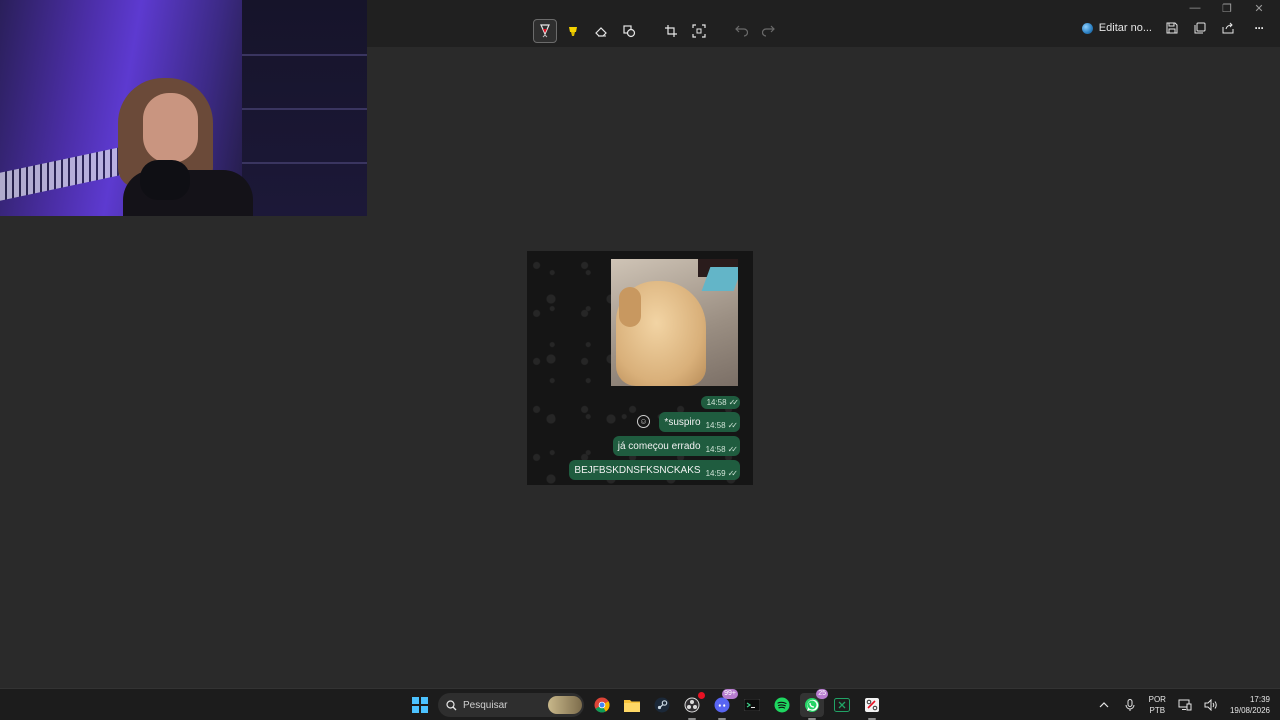  I want to click on excel-app, so click(842, 705).